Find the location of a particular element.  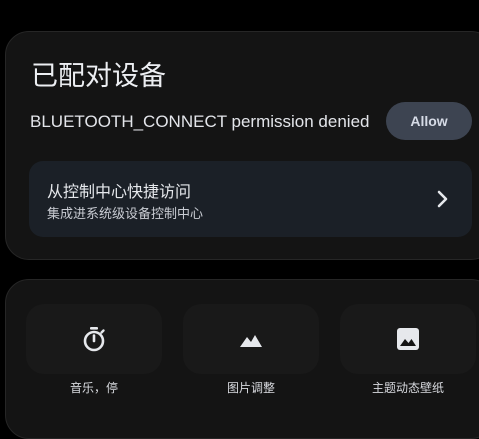

shortcut-tile-music is located at coordinates (94, 339).